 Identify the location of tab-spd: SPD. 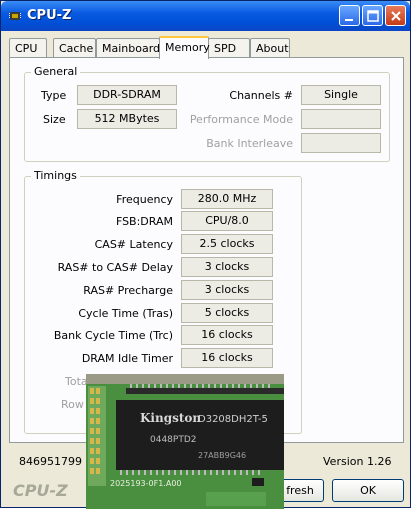
(229, 48).